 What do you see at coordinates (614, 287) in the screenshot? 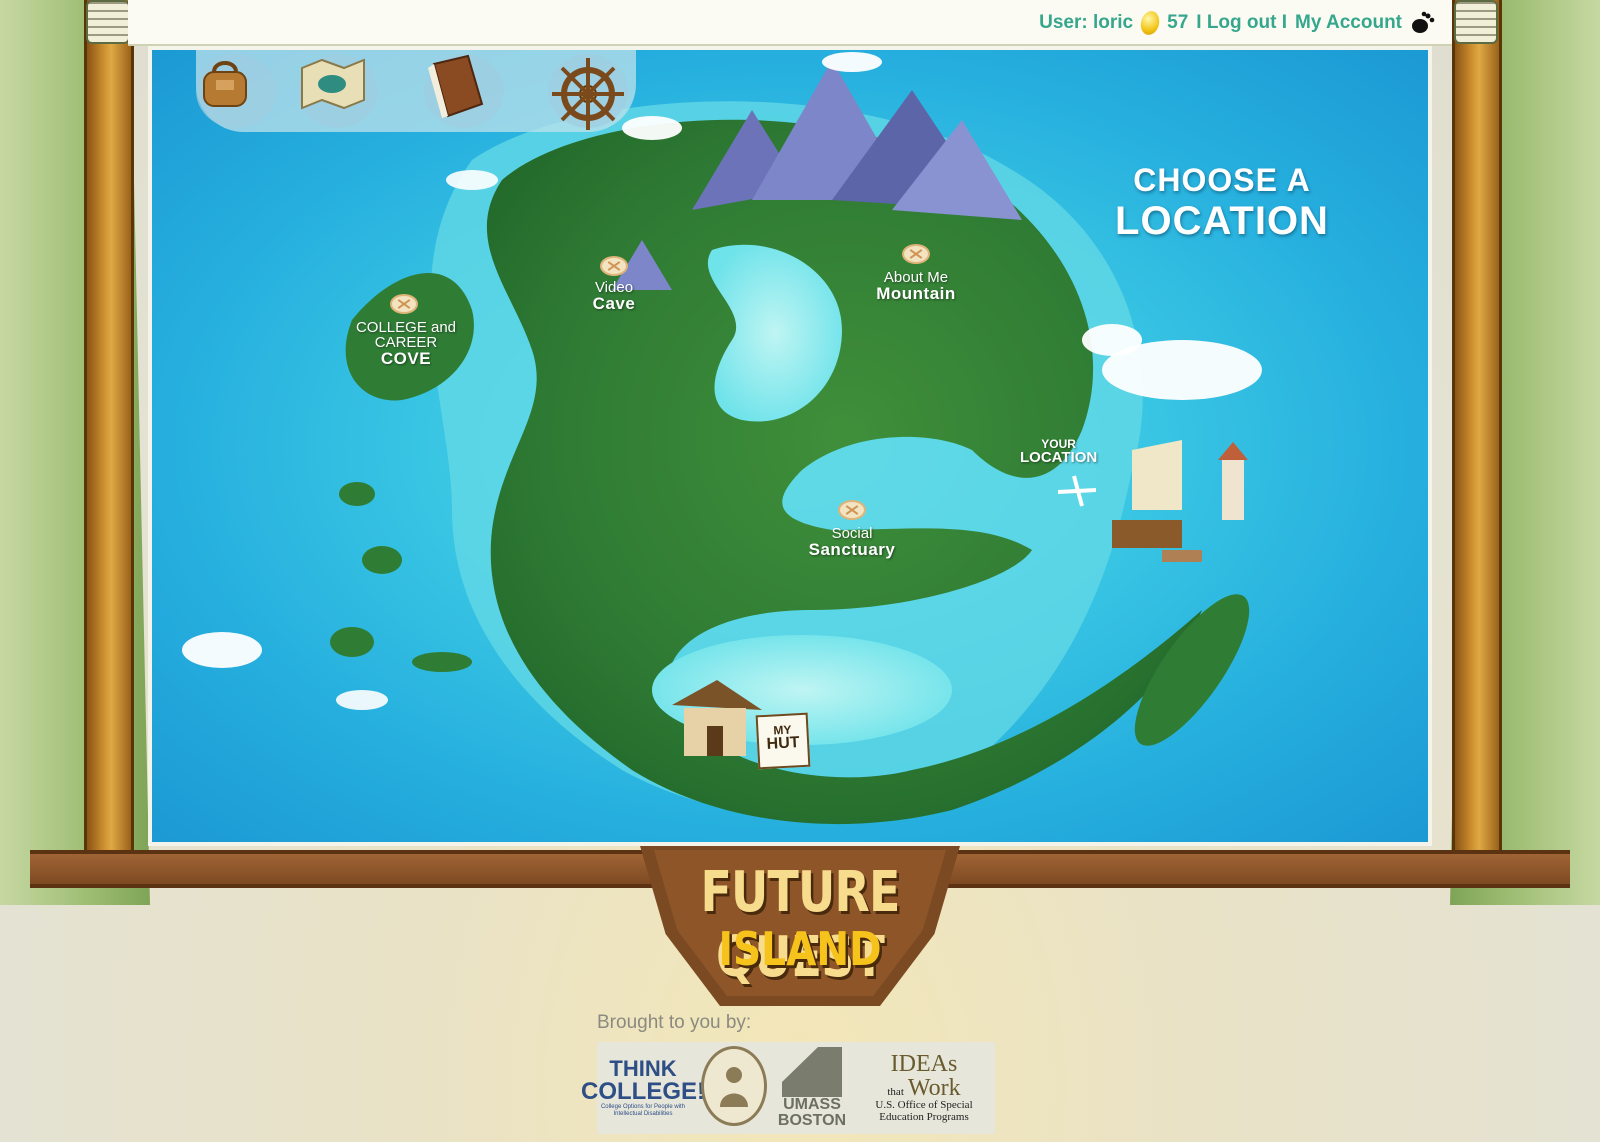
I see `cave-label-small: Video` at bounding box center [614, 287].